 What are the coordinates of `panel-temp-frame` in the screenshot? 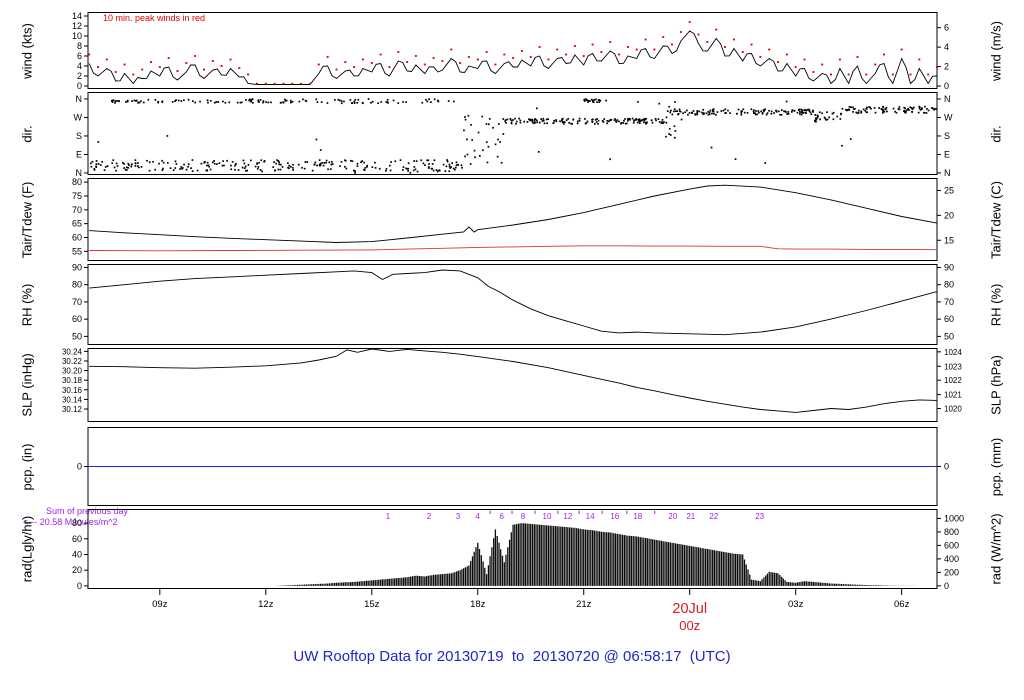 It's located at (512, 219).